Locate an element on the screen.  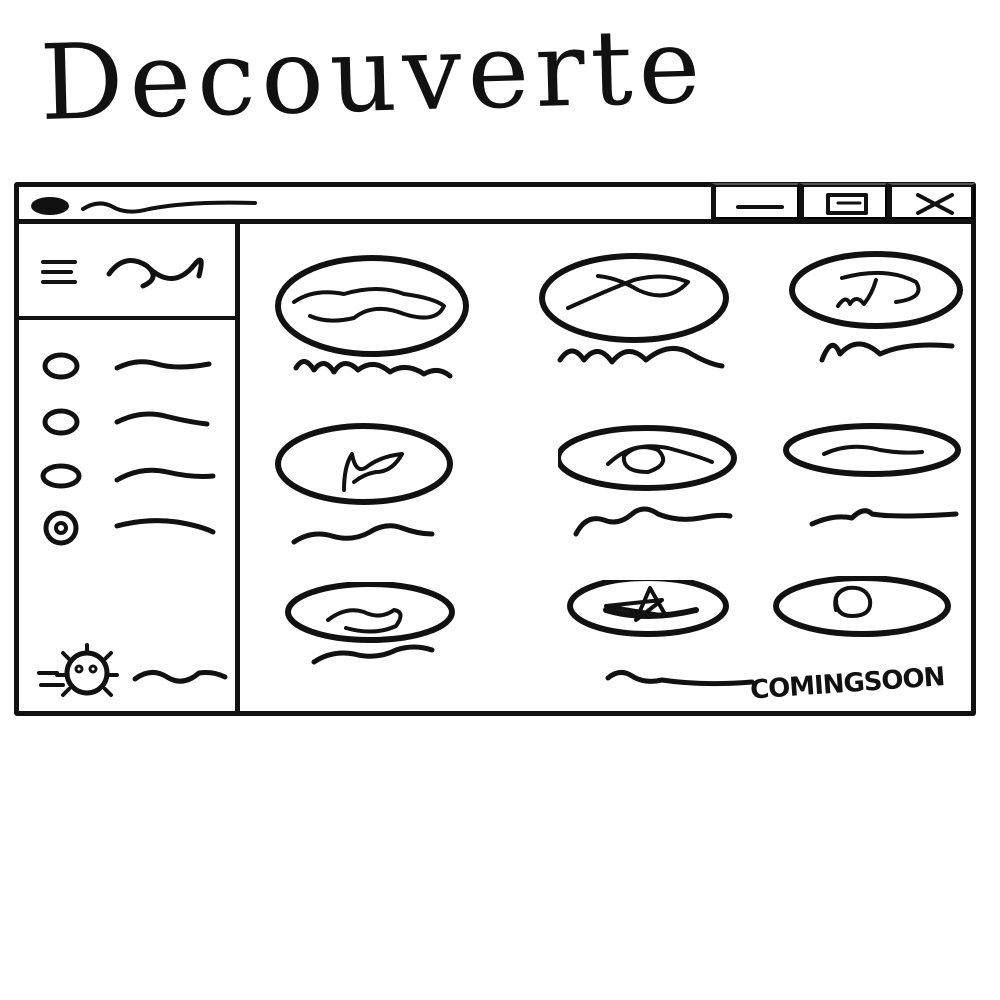
title-bar is located at coordinates (497, 203).